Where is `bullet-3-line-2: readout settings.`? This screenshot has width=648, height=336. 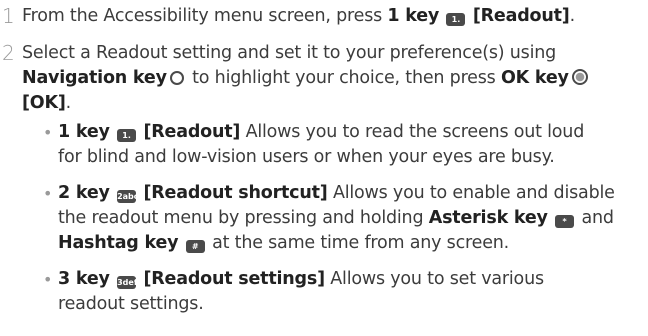 bullet-3-line-2: readout settings. is located at coordinates (131, 304).